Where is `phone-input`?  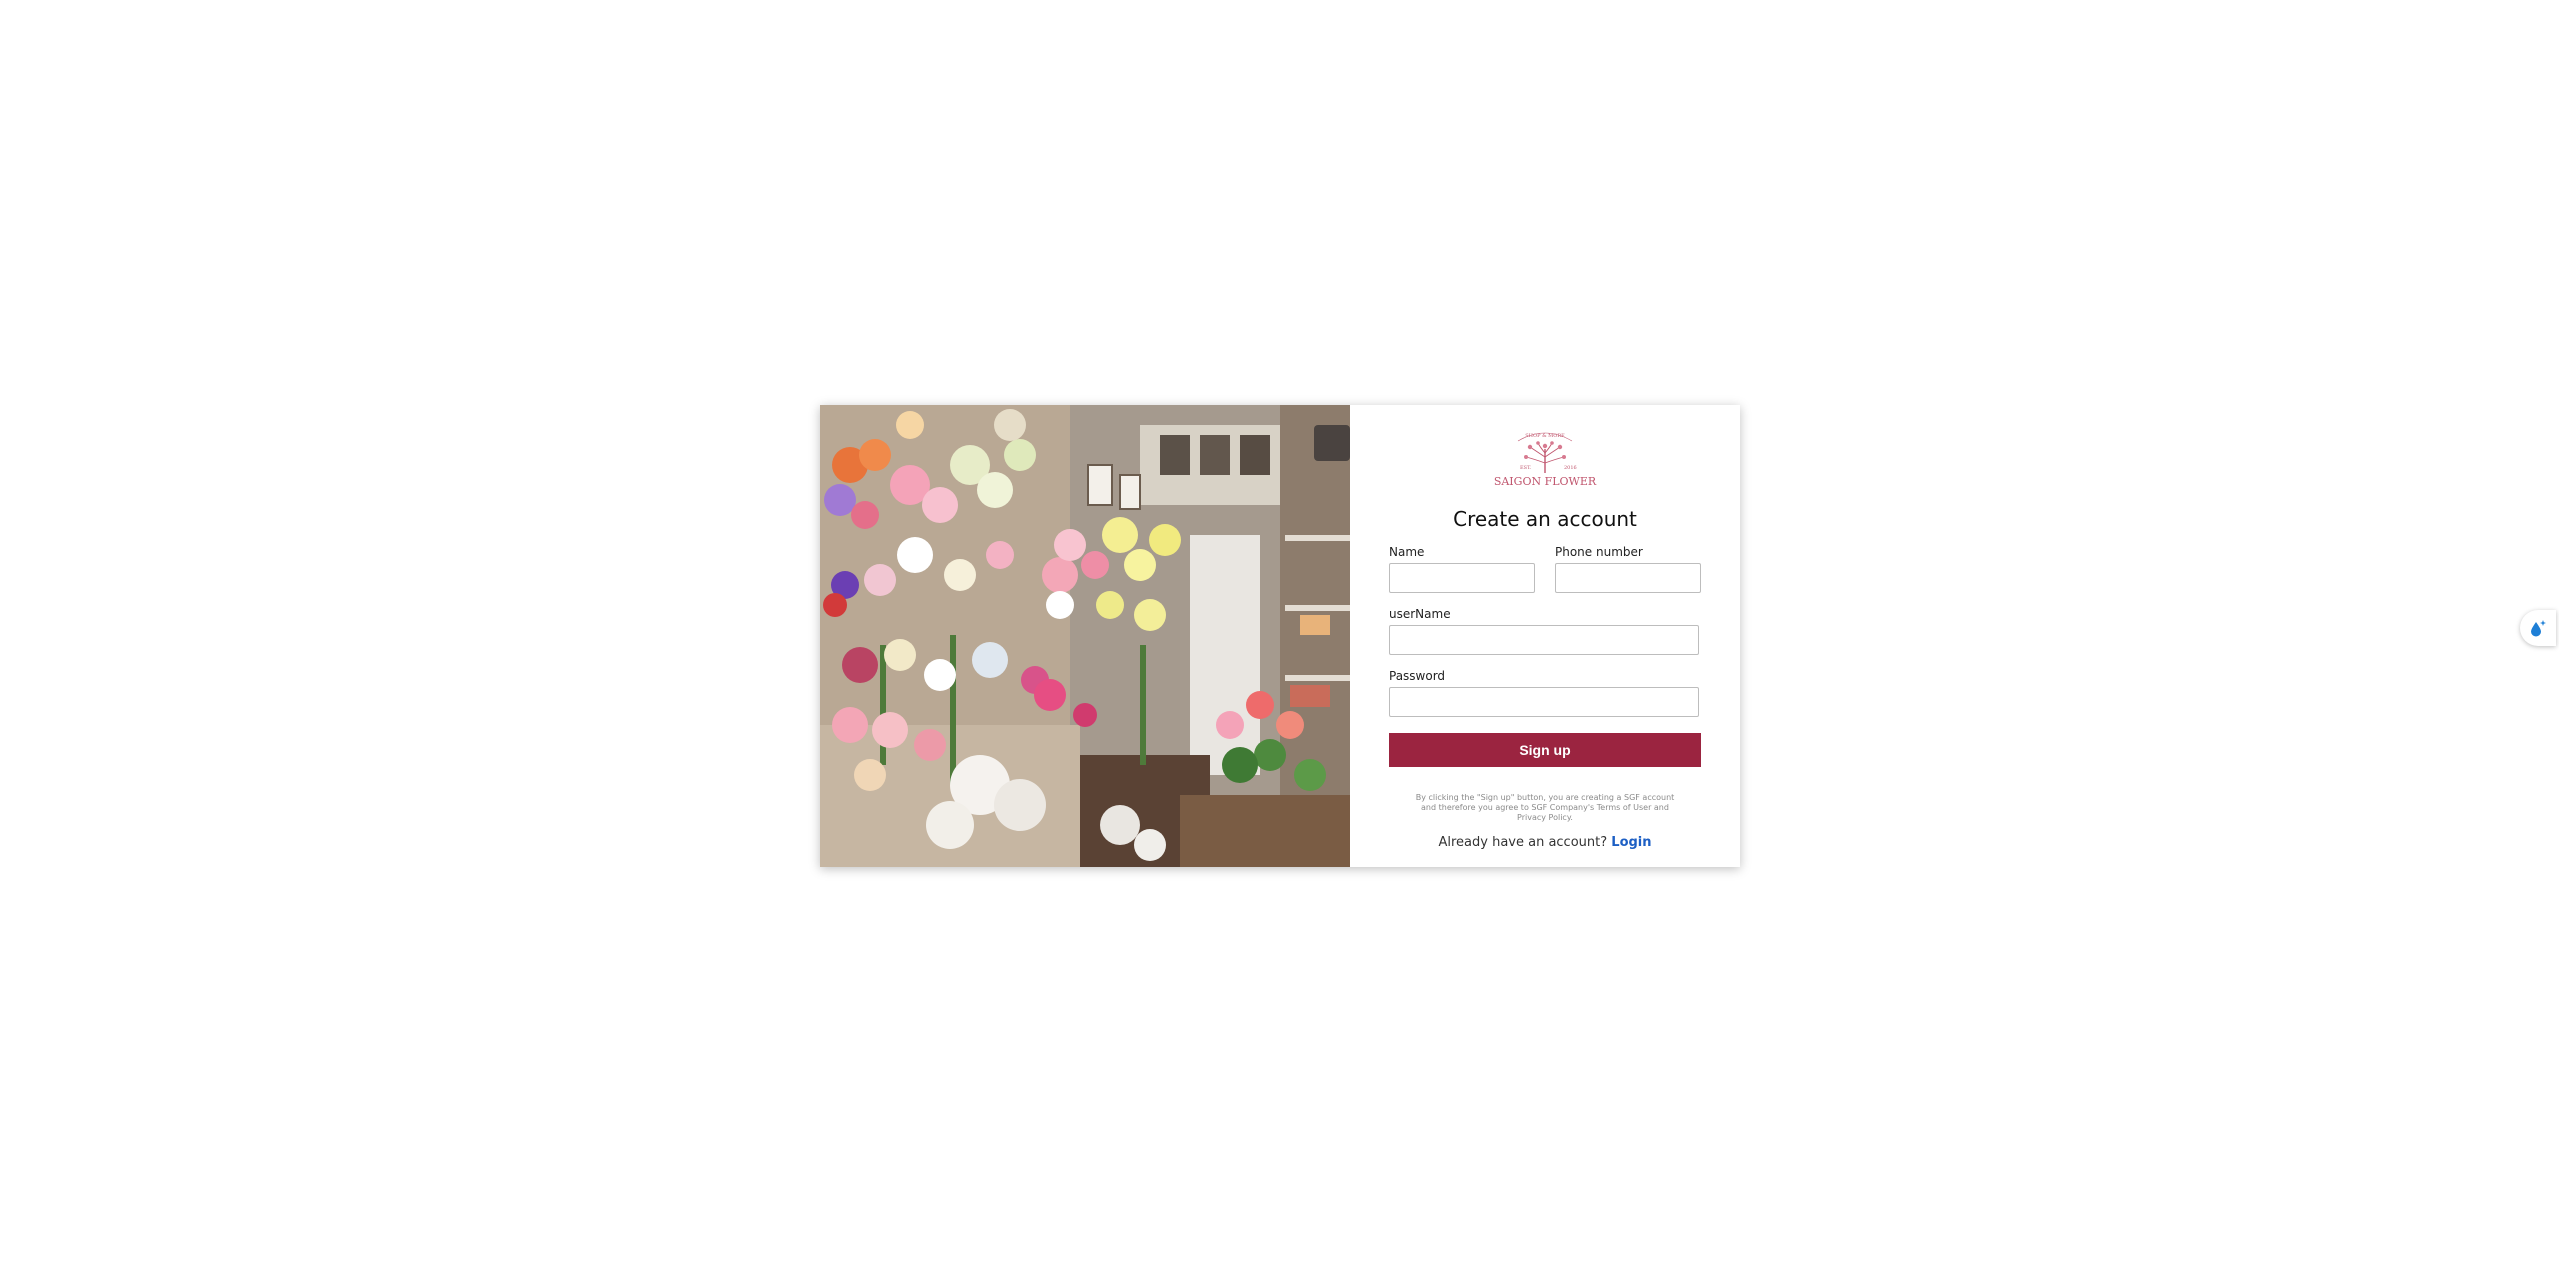 phone-input is located at coordinates (1628, 578).